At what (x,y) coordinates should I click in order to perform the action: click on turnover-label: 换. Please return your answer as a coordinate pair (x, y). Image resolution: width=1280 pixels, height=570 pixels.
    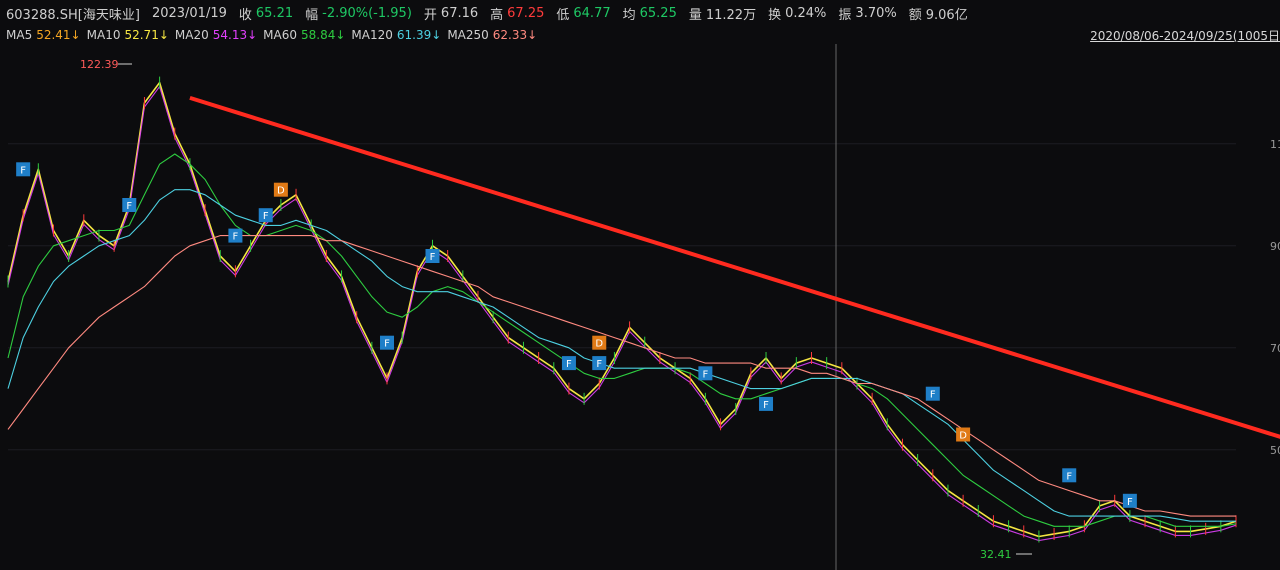
    Looking at the image, I should click on (775, 15).